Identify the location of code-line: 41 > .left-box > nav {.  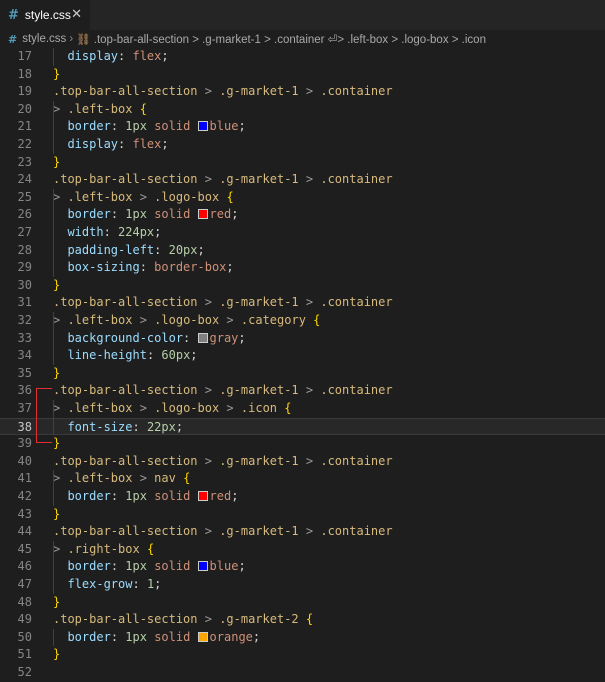
(302, 479).